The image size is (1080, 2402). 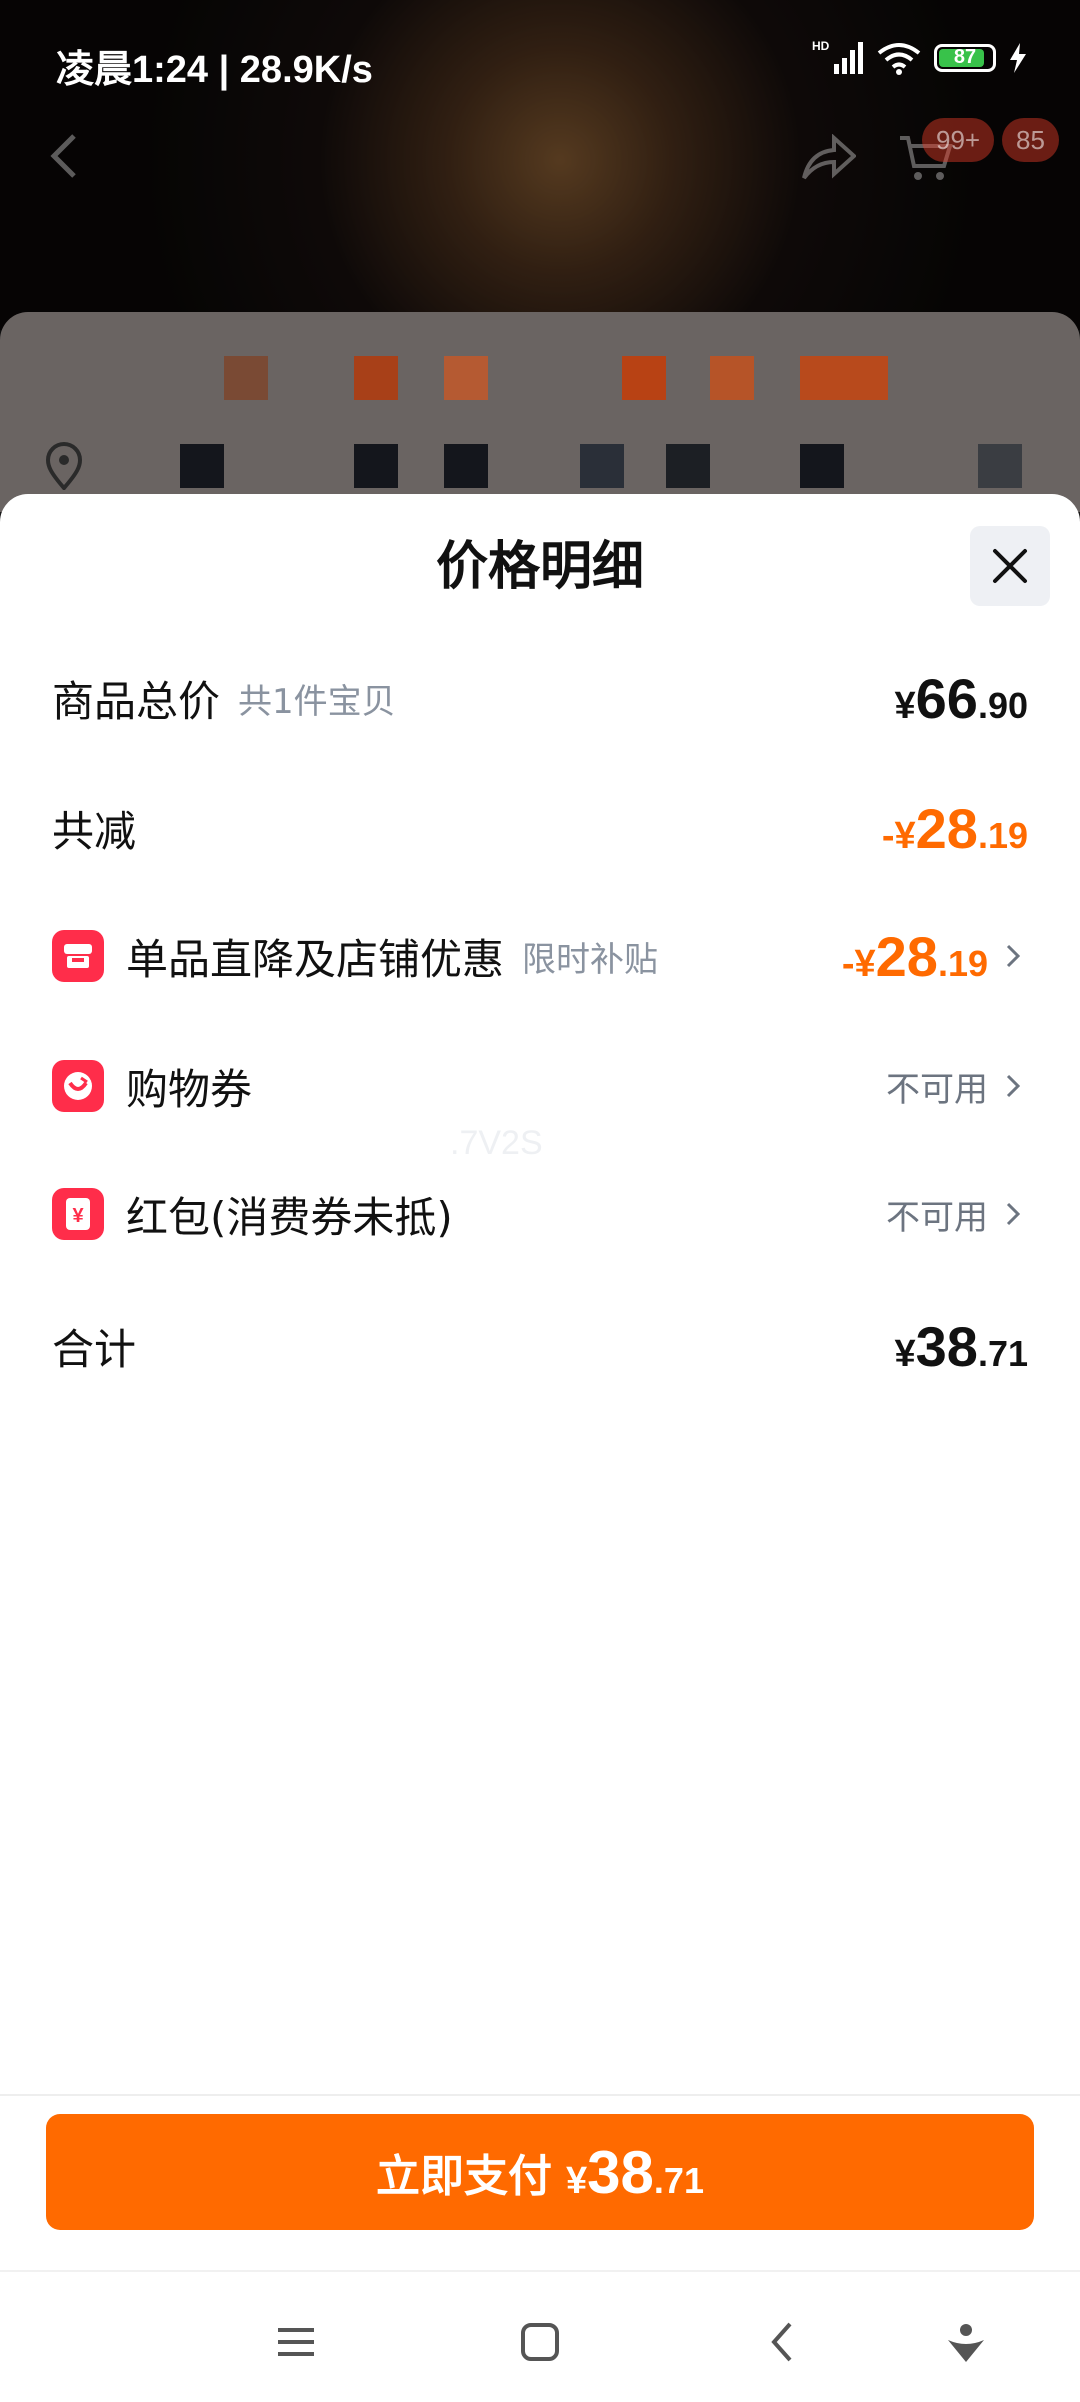 I want to click on price-row-total: 合计 ¥38.71, so click(x=540, y=1346).